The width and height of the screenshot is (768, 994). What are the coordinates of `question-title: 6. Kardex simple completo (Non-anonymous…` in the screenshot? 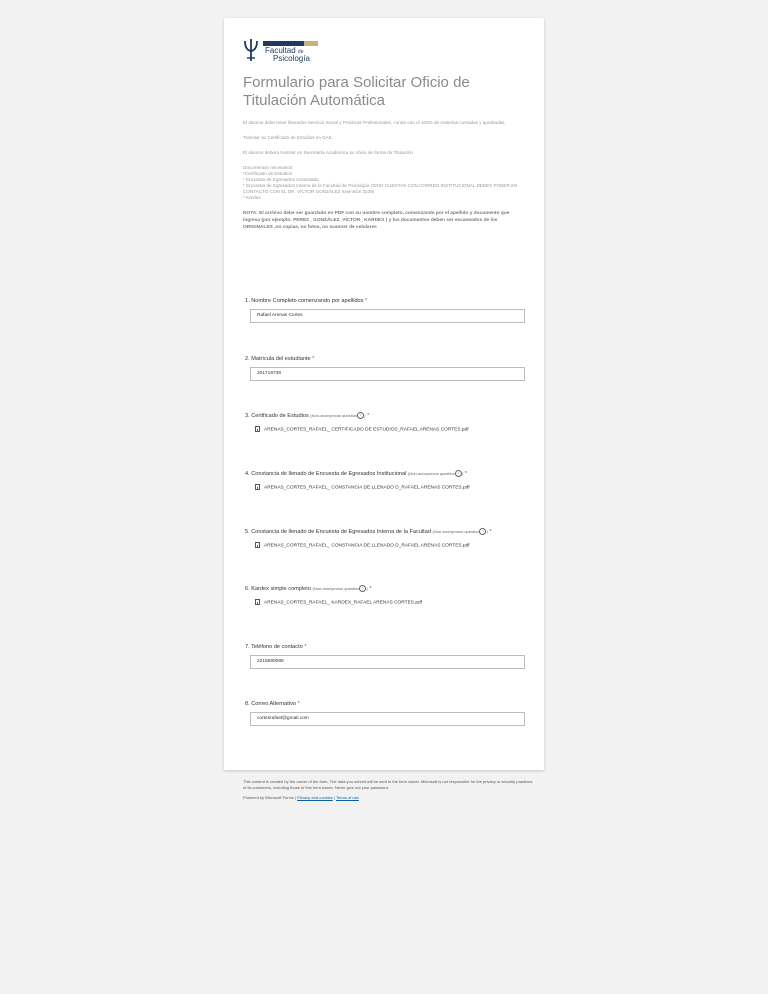 It's located at (308, 589).